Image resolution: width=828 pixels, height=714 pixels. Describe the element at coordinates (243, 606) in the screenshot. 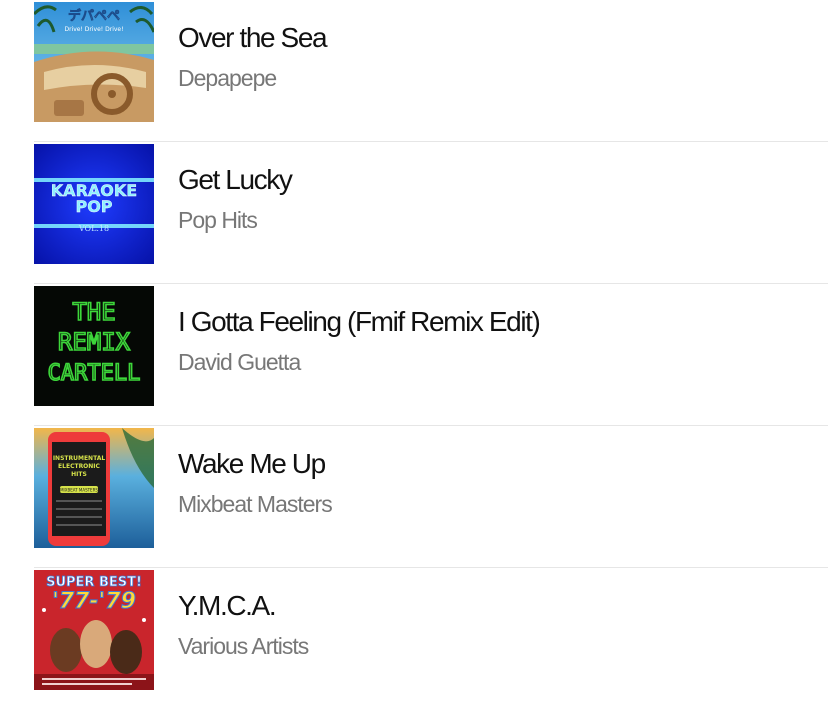

I see `song-title: Y.M.C.A.` at that location.